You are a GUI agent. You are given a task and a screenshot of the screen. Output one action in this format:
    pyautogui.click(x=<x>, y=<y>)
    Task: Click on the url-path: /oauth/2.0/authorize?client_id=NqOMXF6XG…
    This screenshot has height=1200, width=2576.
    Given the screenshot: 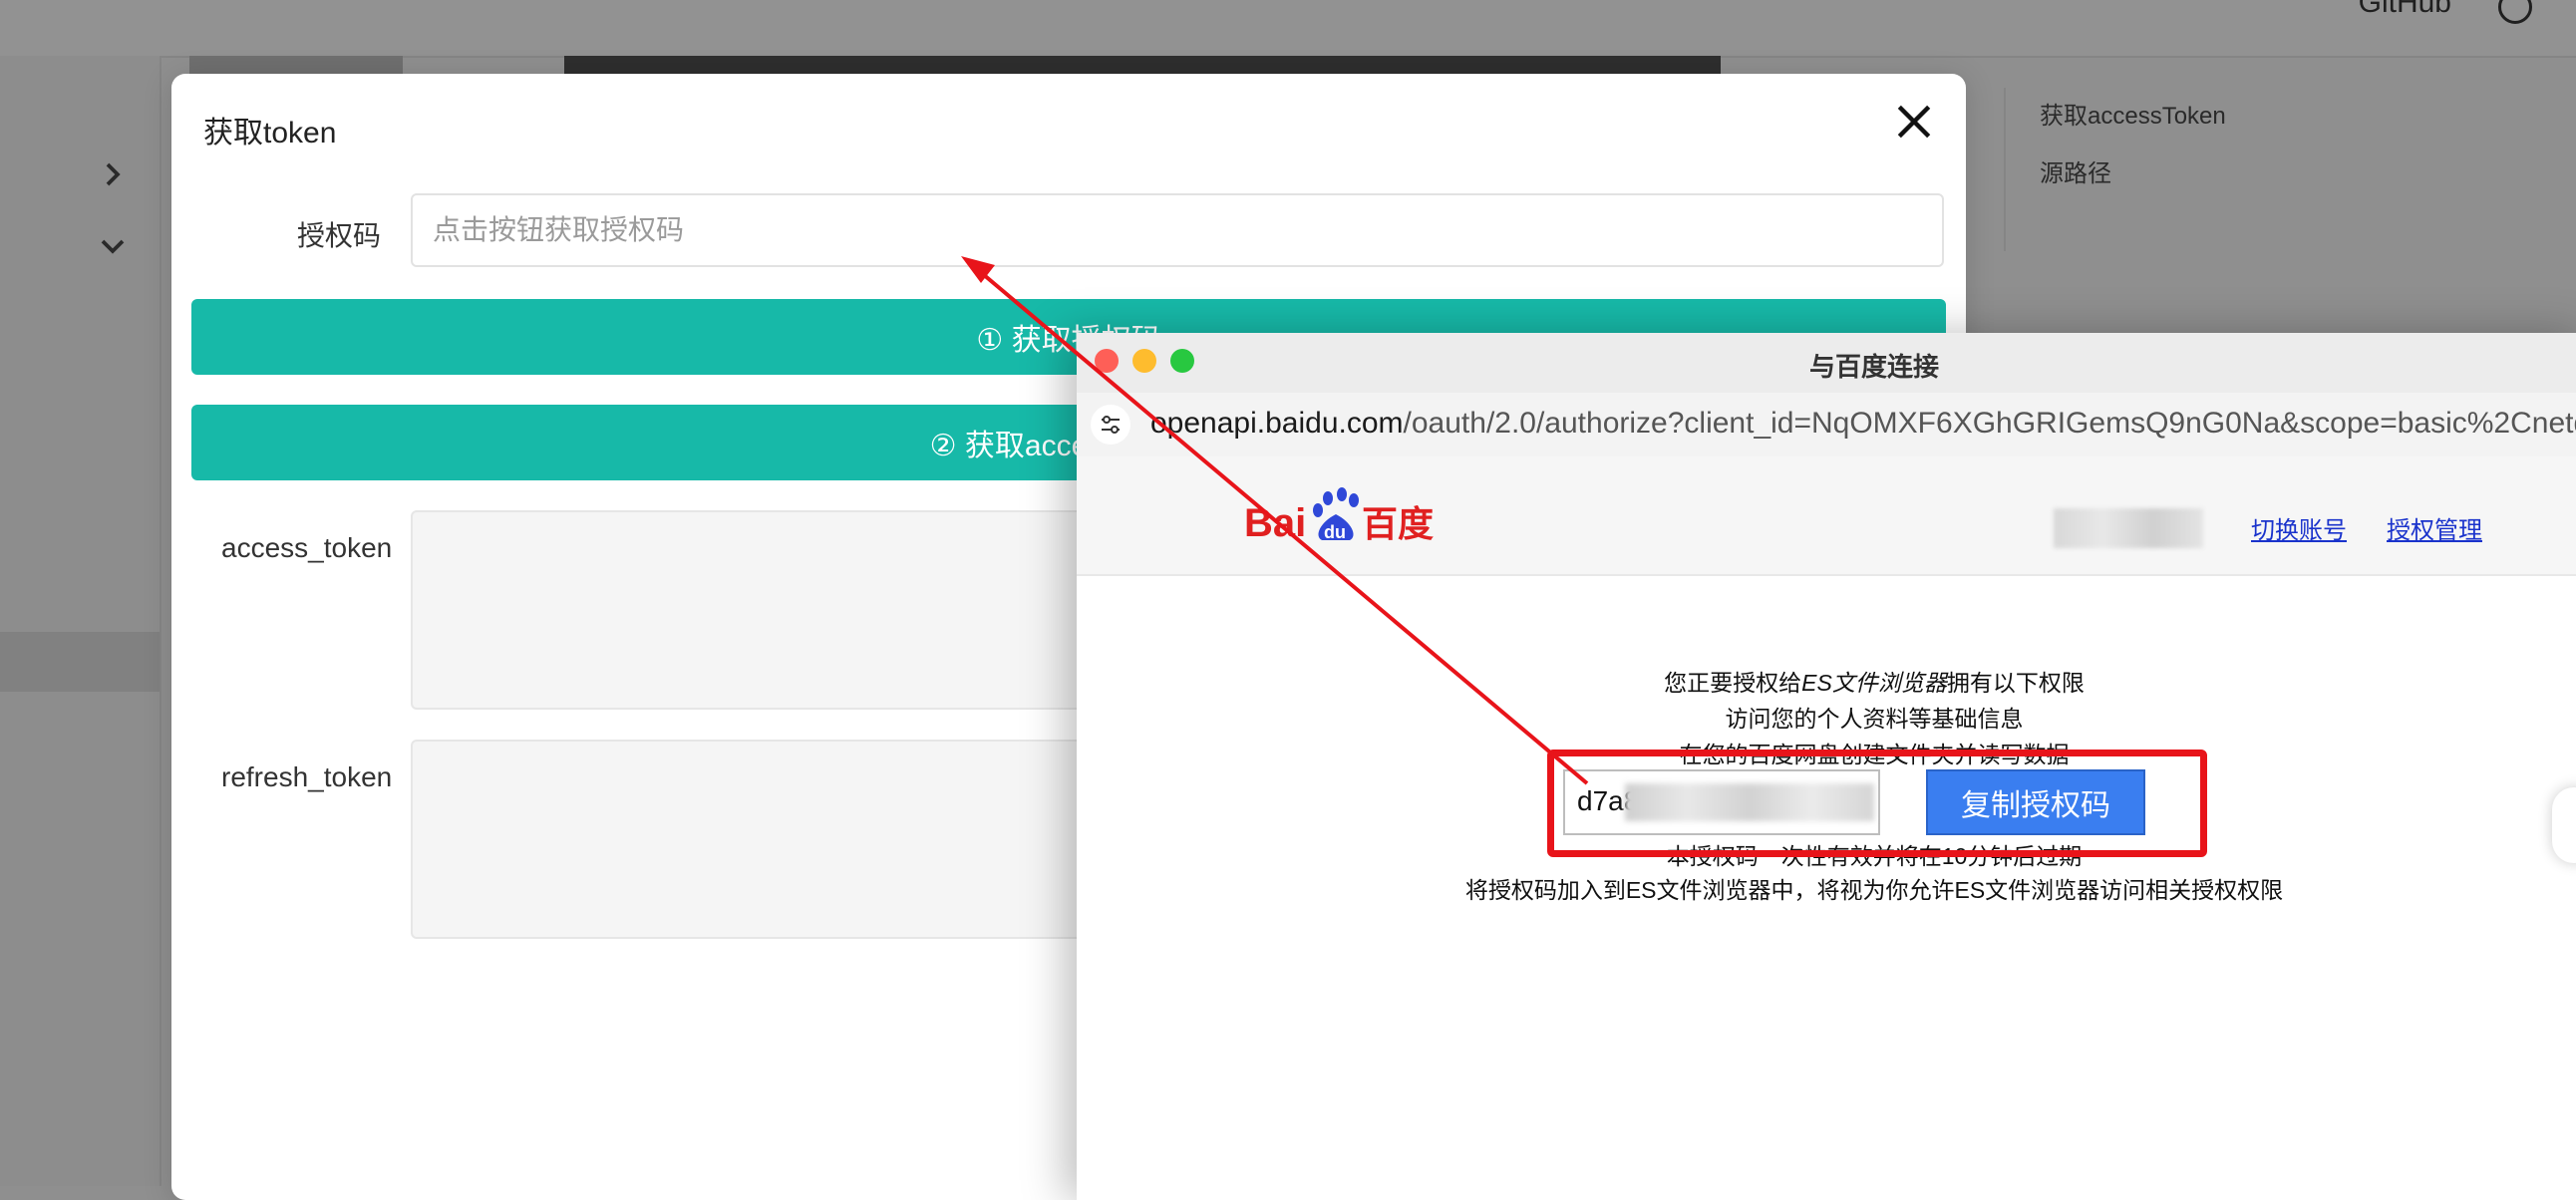 What is the action you would take?
    pyautogui.click(x=1989, y=423)
    